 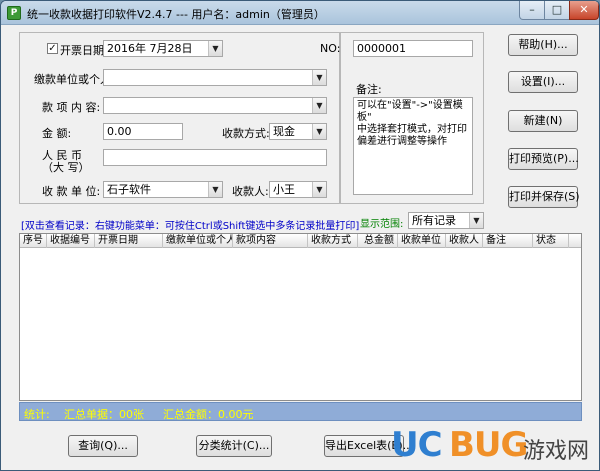 I want to click on rmb-uppercase-input, so click(x=215, y=157).